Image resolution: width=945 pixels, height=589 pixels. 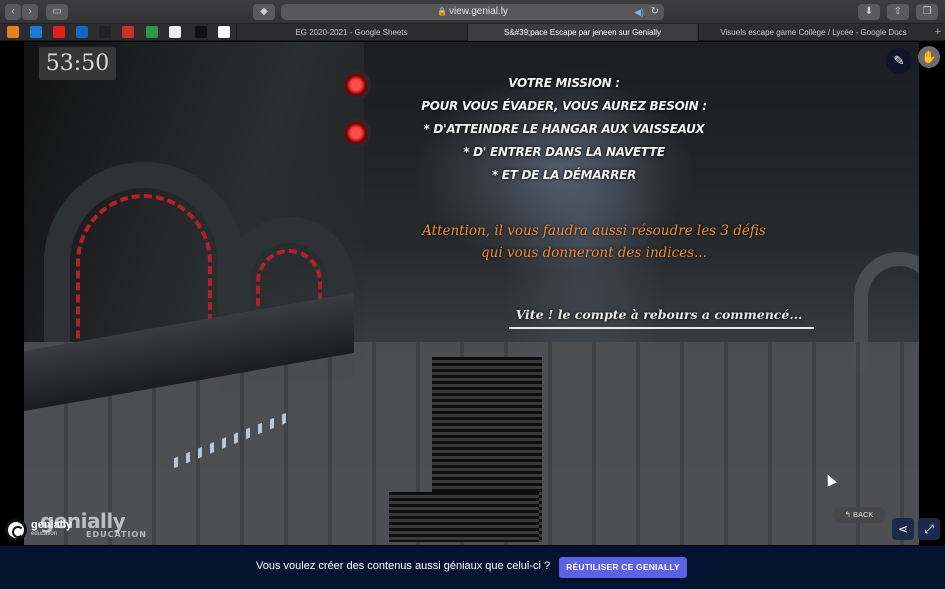 What do you see at coordinates (442, 11) in the screenshot?
I see `lock-icon: 🔒` at bounding box center [442, 11].